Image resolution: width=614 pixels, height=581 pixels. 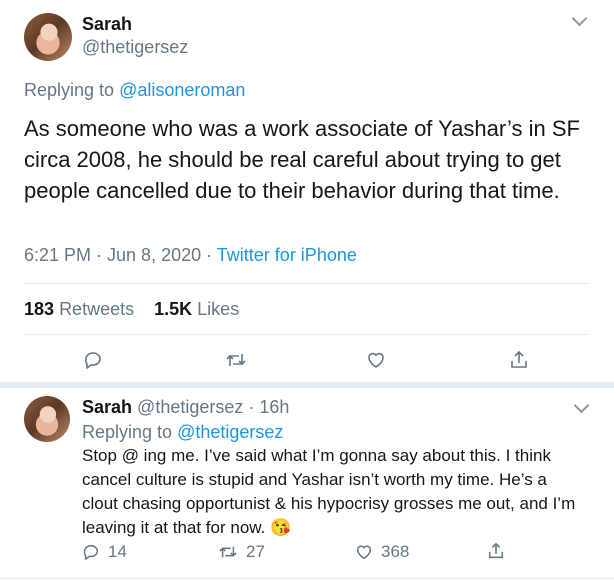 I want to click on like-button: 368, so click(x=382, y=552).